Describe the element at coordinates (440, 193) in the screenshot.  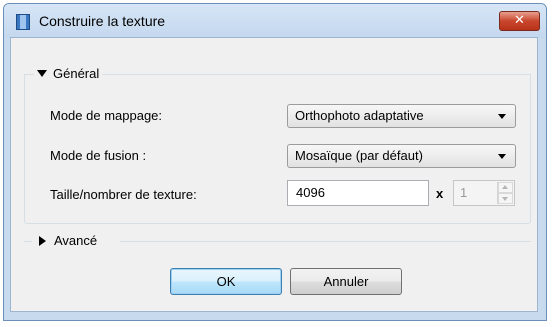
I see `times-label: x` at that location.